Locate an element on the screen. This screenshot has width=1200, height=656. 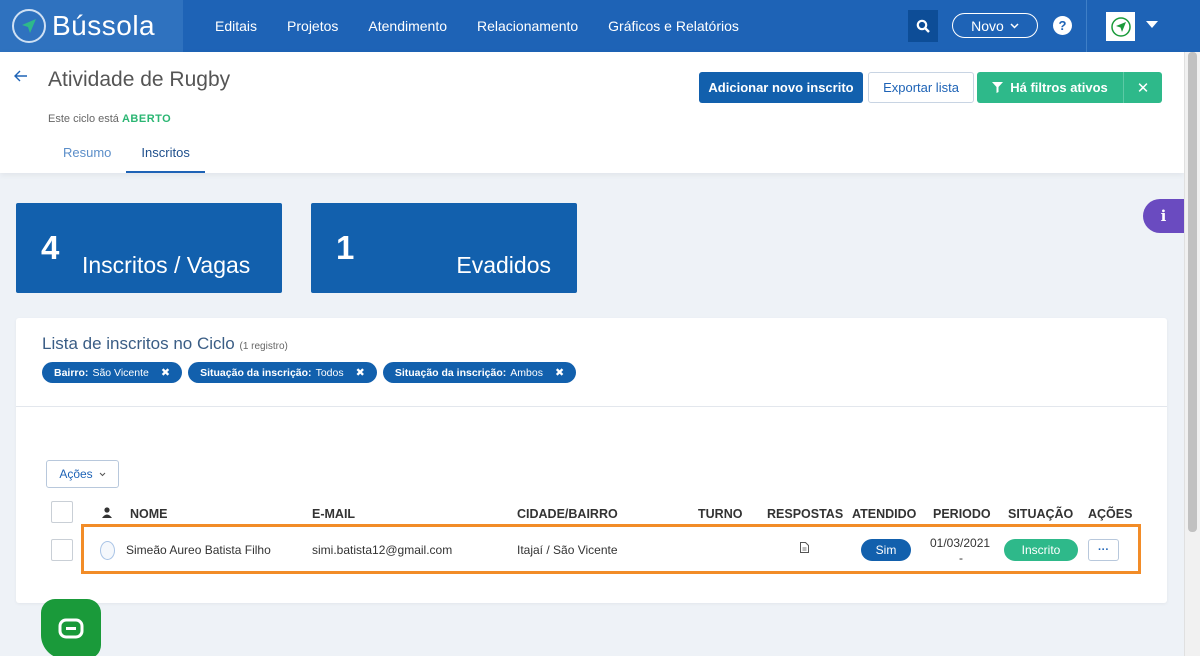
column-header-situacao: SITUAÇÃO is located at coordinates (1040, 514).